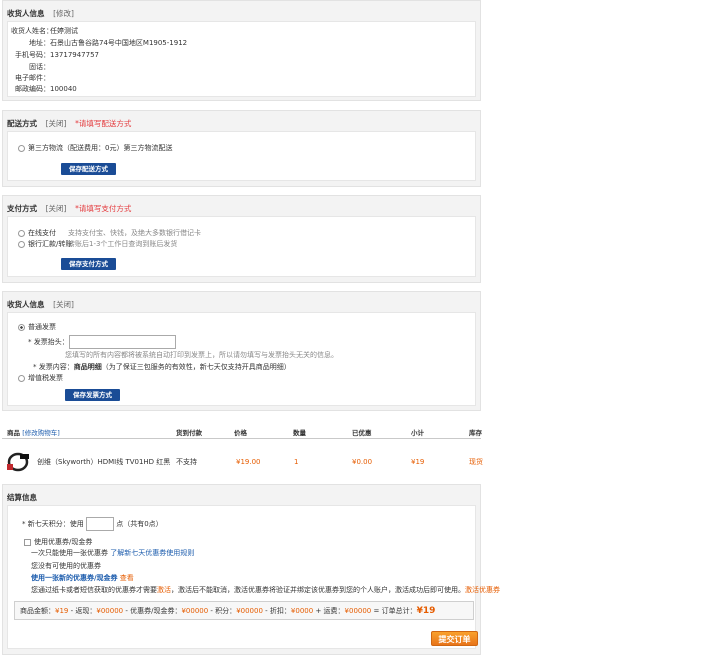  What do you see at coordinates (46, 89) in the screenshot?
I see `recipient-field: 邮政编码：100040` at bounding box center [46, 89].